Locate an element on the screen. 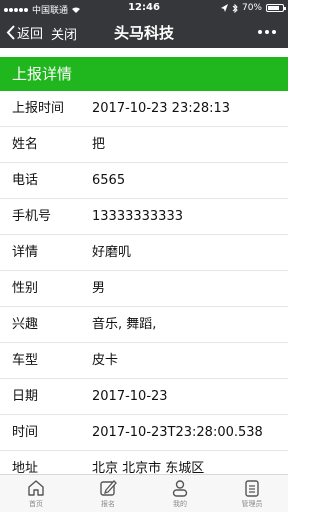  tab-bar: 首页 报名 我的 管理员 is located at coordinates (144, 493).